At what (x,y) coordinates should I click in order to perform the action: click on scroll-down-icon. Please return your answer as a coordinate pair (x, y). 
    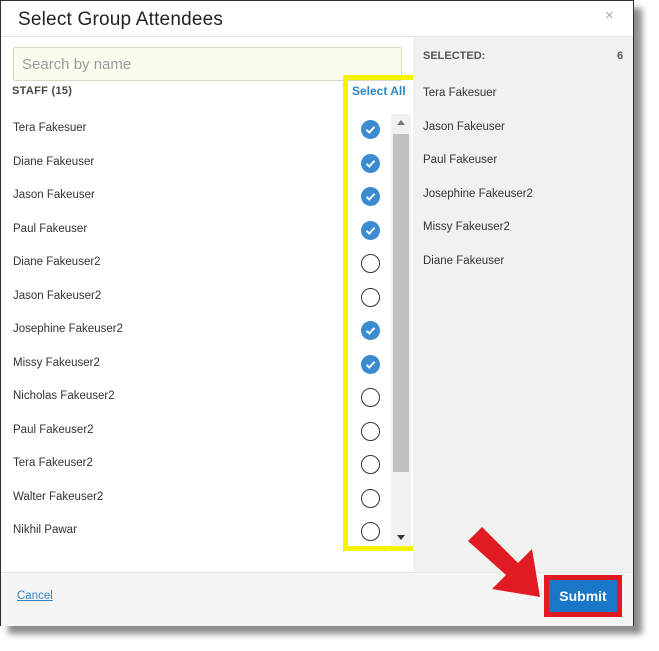
    Looking at the image, I should click on (401, 537).